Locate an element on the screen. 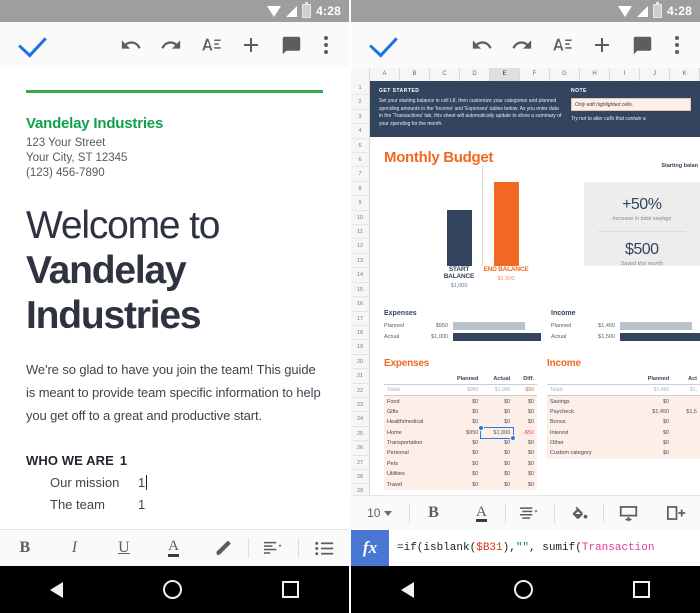 The height and width of the screenshot is (613, 700). row-header-5: 5 is located at coordinates (360, 146).